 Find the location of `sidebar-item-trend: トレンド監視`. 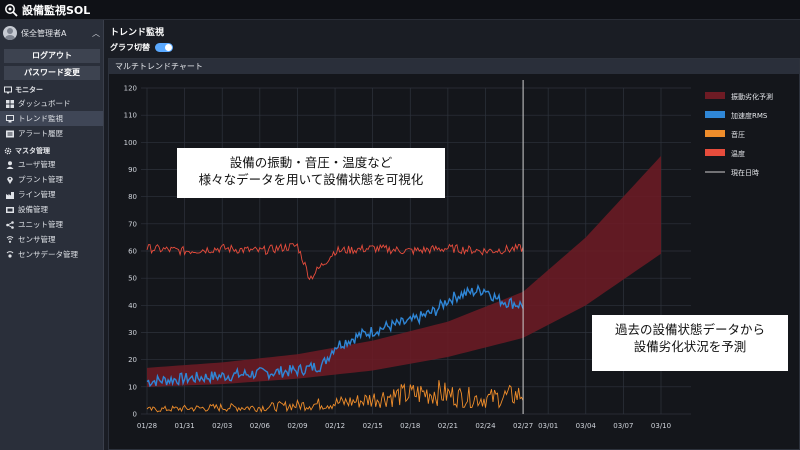

sidebar-item-trend: トレンド監視 is located at coordinates (51, 118).